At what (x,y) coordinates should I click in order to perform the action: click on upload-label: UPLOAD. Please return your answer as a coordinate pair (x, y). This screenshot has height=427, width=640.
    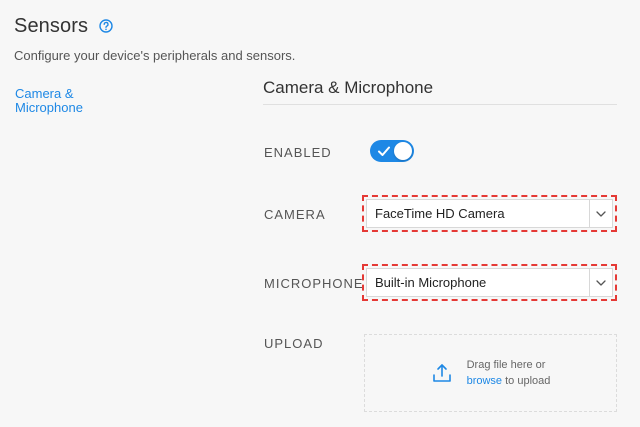
    Looking at the image, I should click on (294, 343).